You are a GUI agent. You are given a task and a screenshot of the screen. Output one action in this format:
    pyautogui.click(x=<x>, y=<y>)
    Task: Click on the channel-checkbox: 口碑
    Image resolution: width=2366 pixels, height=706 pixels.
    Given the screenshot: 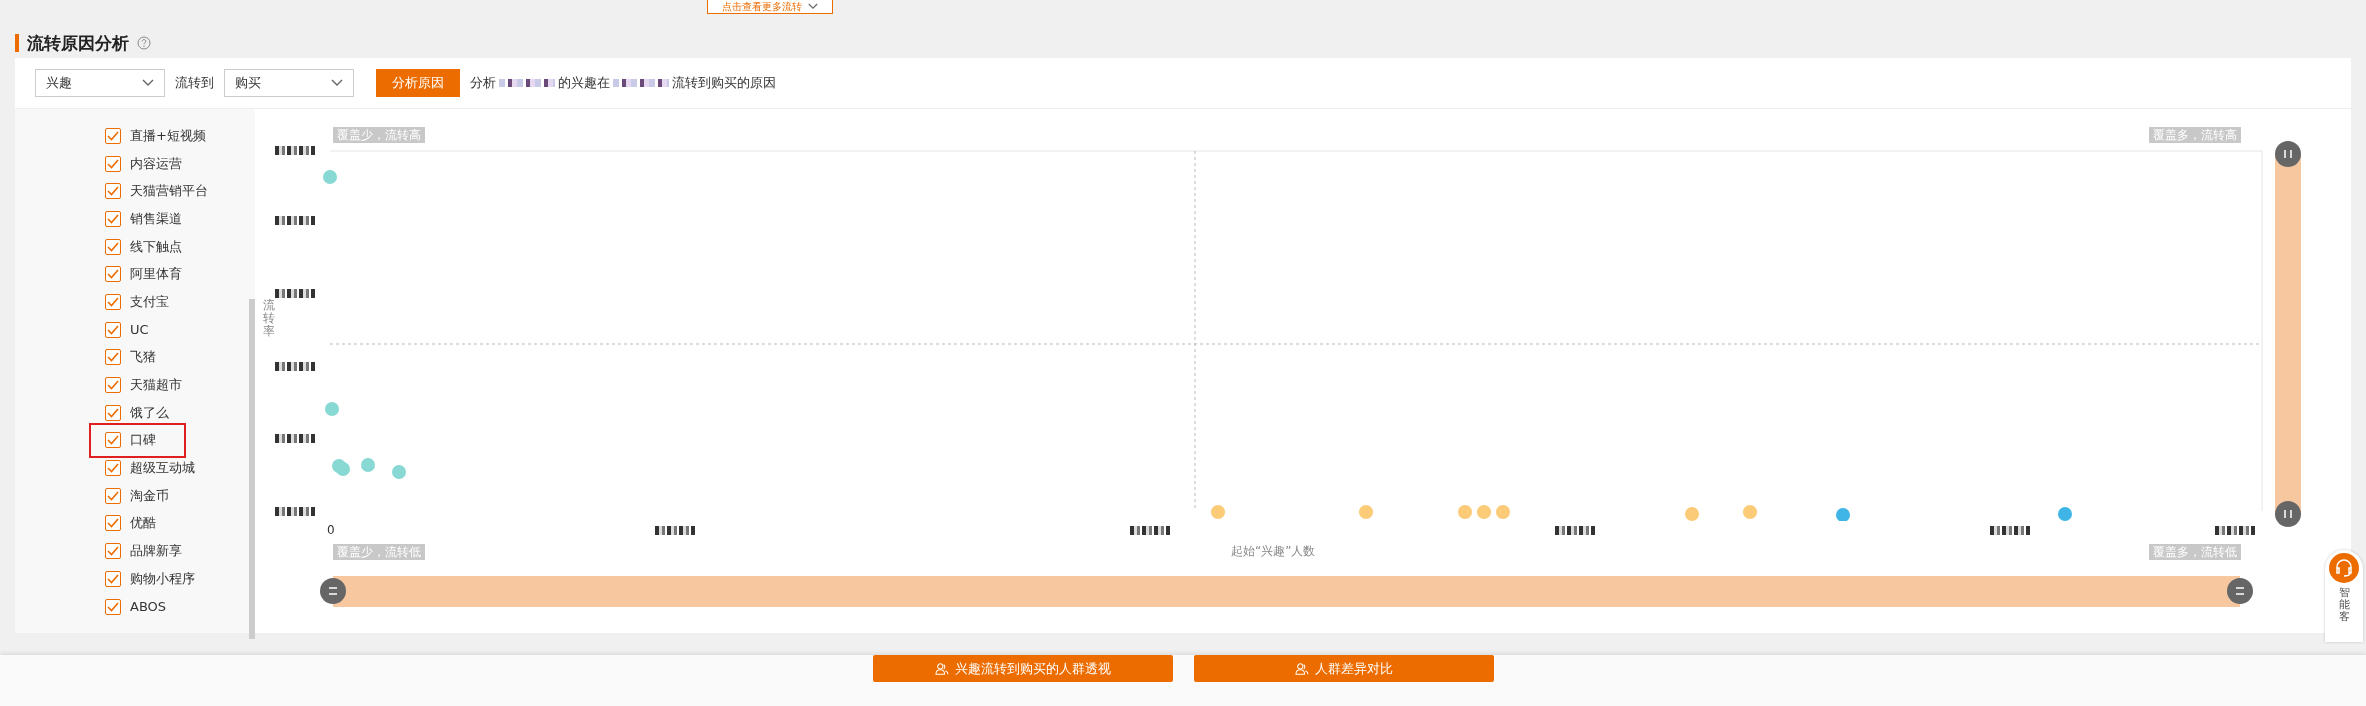 What is the action you would take?
    pyautogui.click(x=137, y=440)
    